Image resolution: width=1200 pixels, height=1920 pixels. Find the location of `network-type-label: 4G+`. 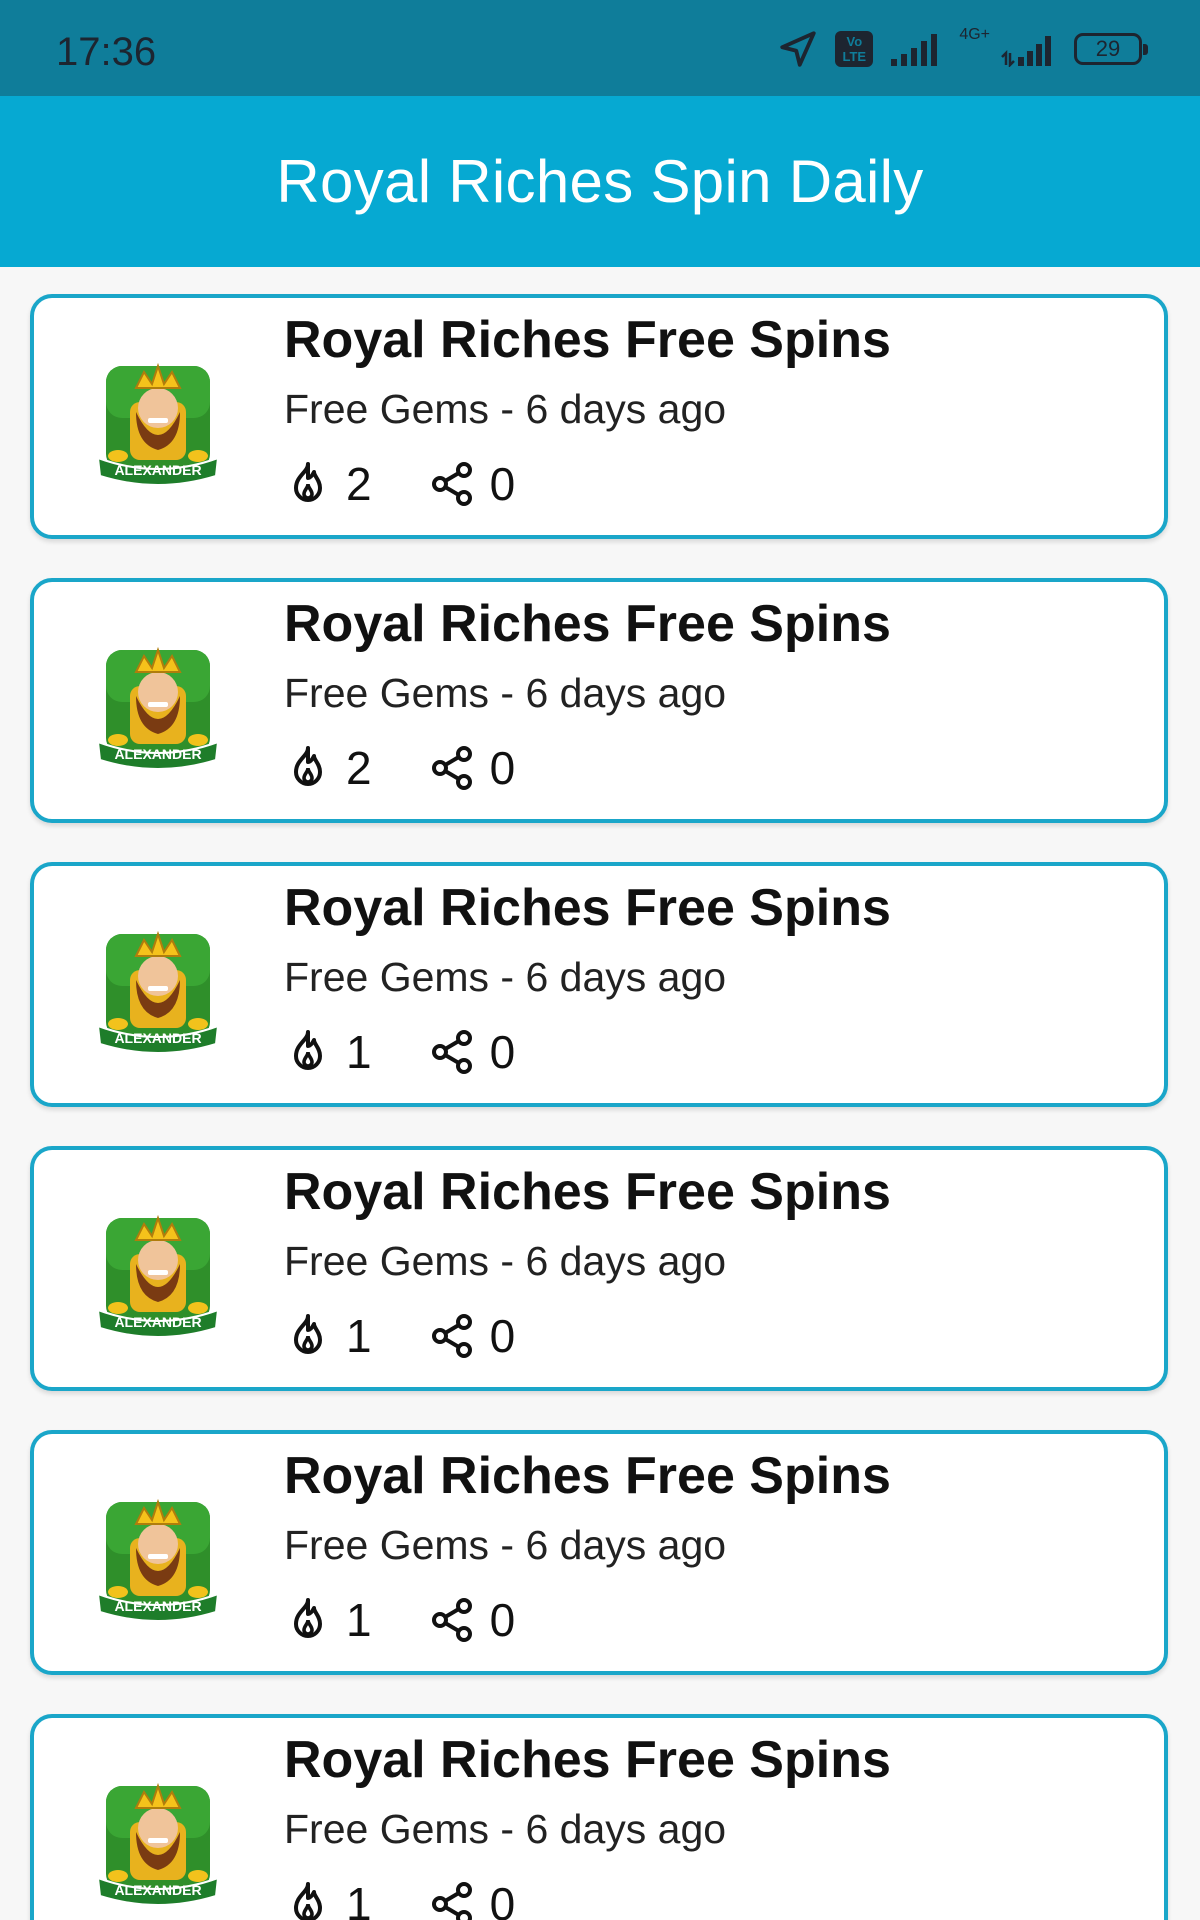

network-type-label: 4G+ is located at coordinates (974, 34).